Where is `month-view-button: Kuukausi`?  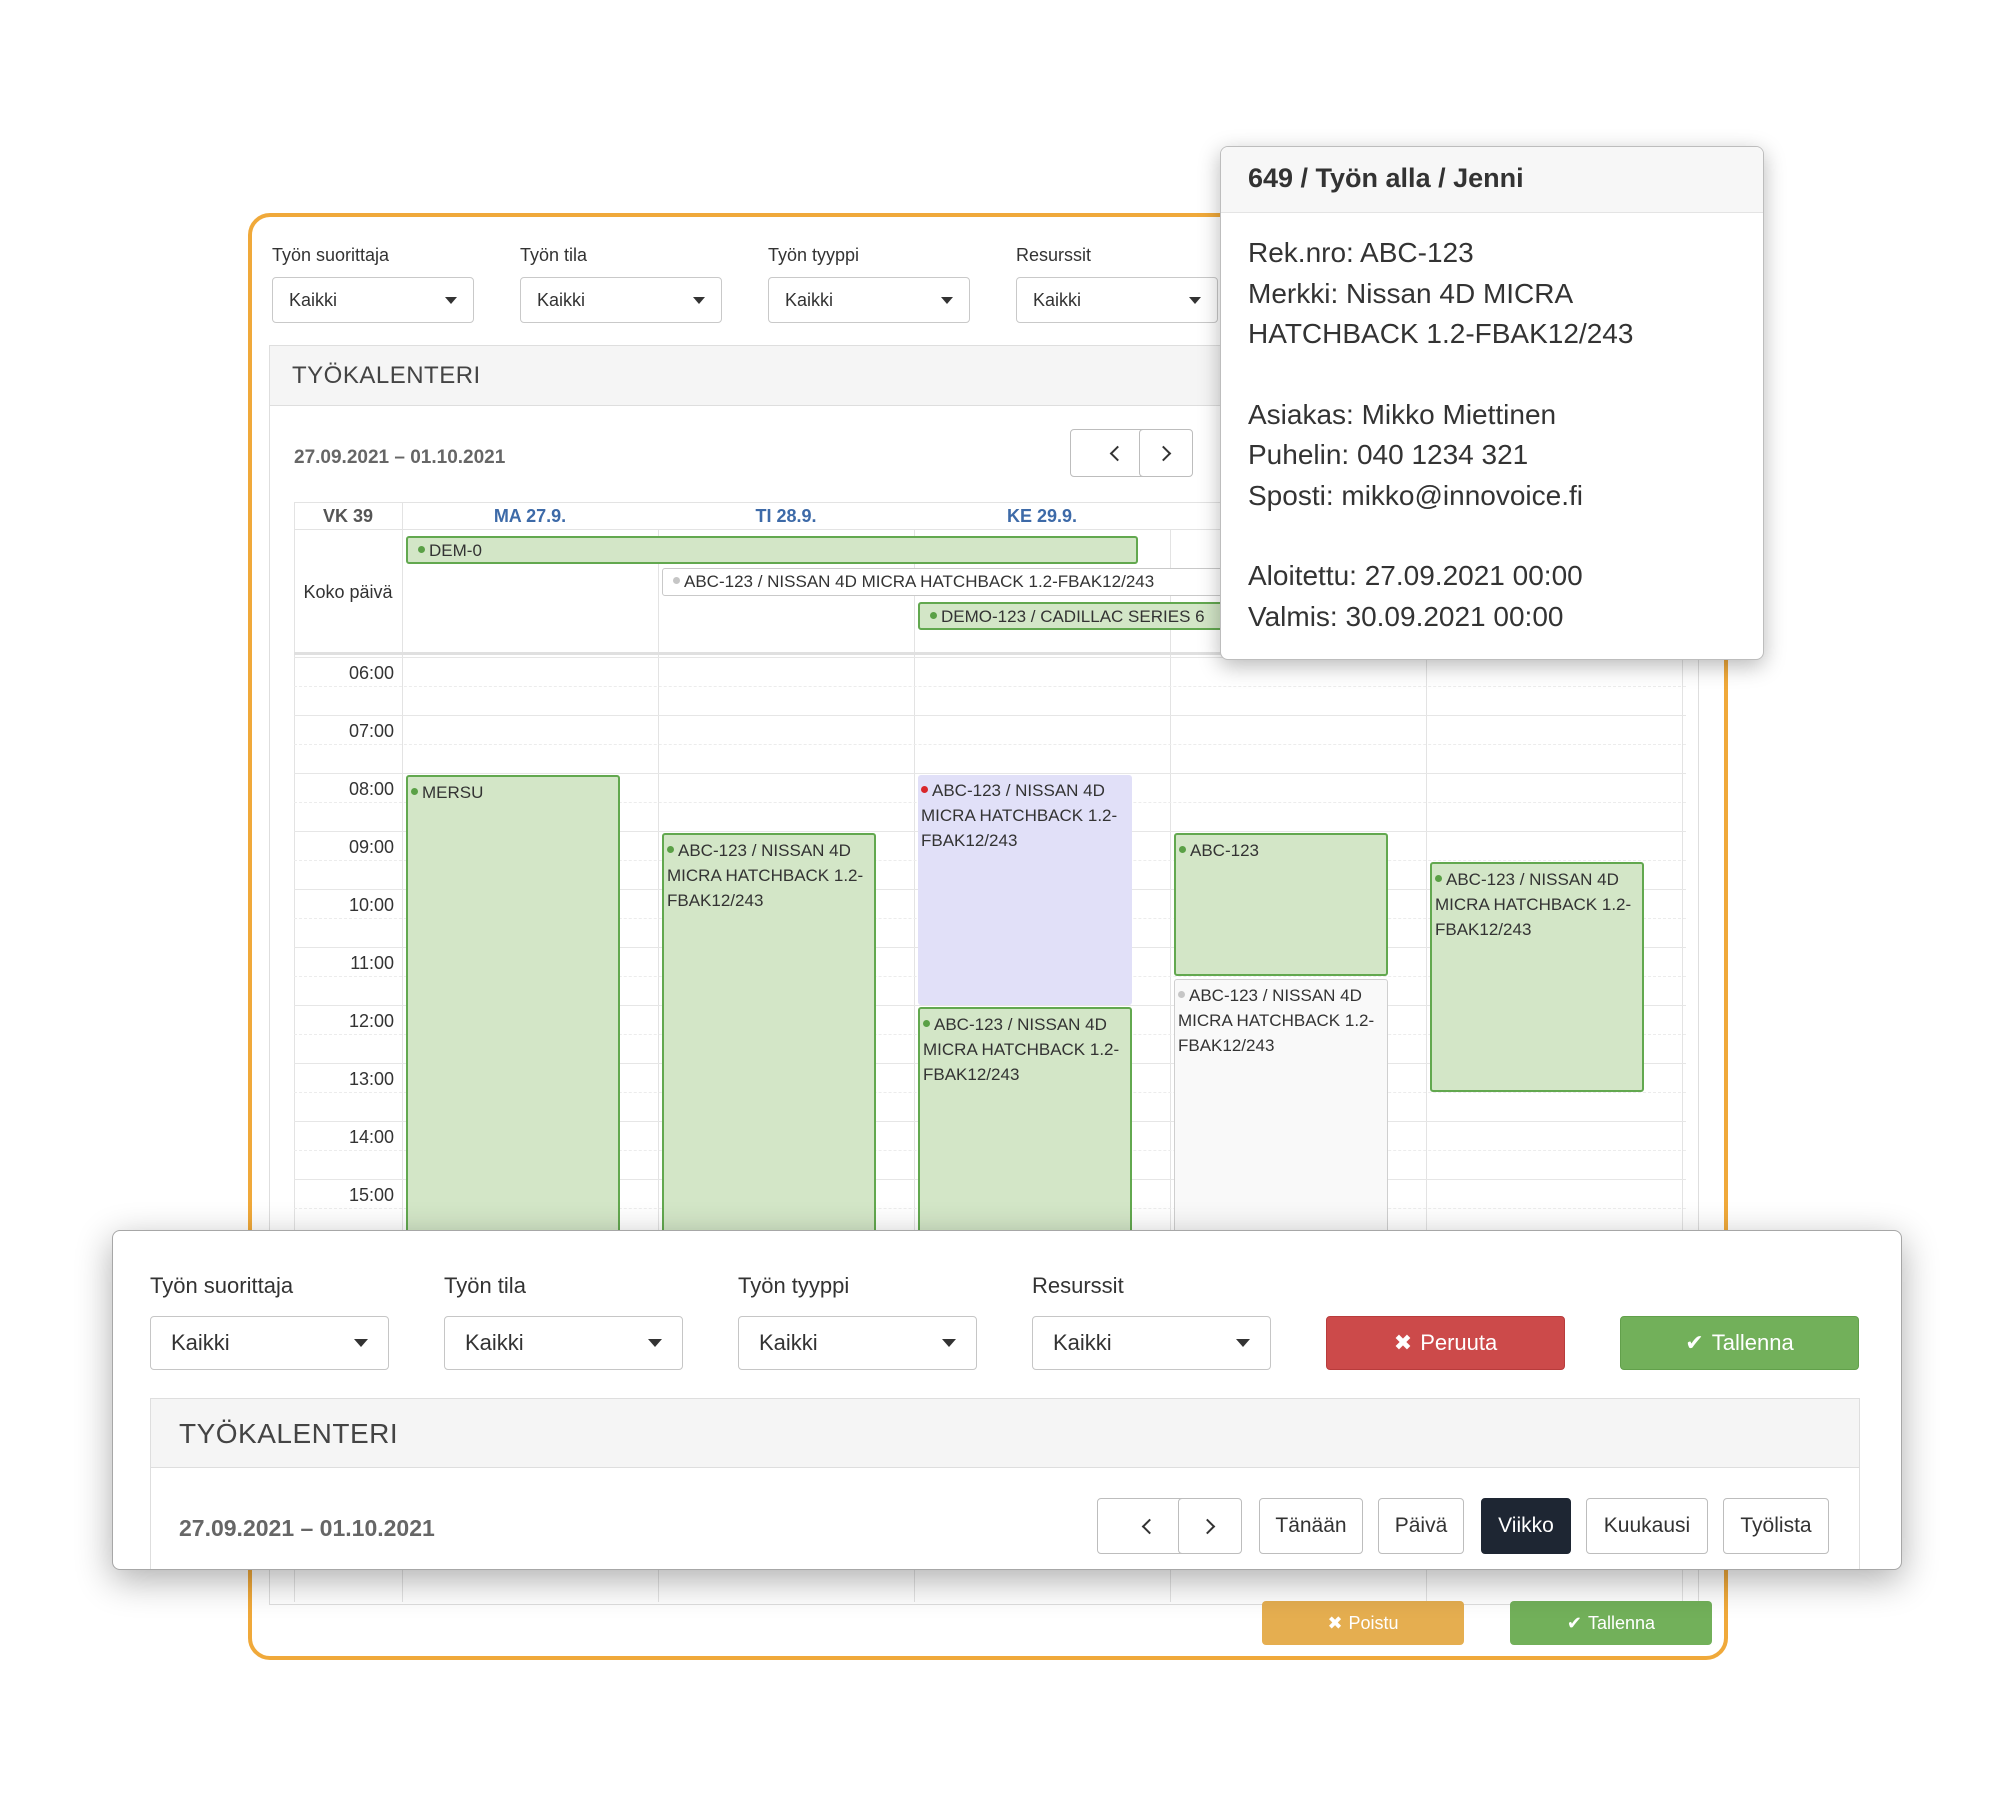 month-view-button: Kuukausi is located at coordinates (1647, 1526).